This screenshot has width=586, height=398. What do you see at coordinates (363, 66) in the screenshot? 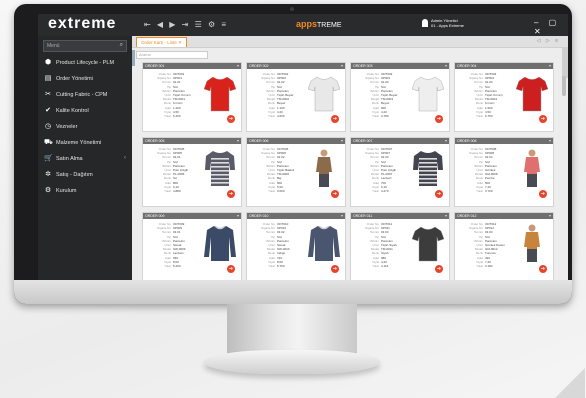
I see `order-card-title: ORDER 003` at bounding box center [363, 66].